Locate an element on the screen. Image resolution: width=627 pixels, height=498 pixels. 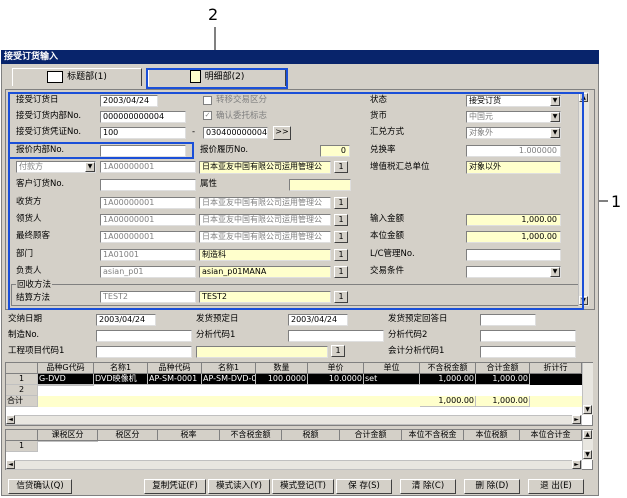
grid2-header-9: 本位合计金 is located at coordinates (551, 435).